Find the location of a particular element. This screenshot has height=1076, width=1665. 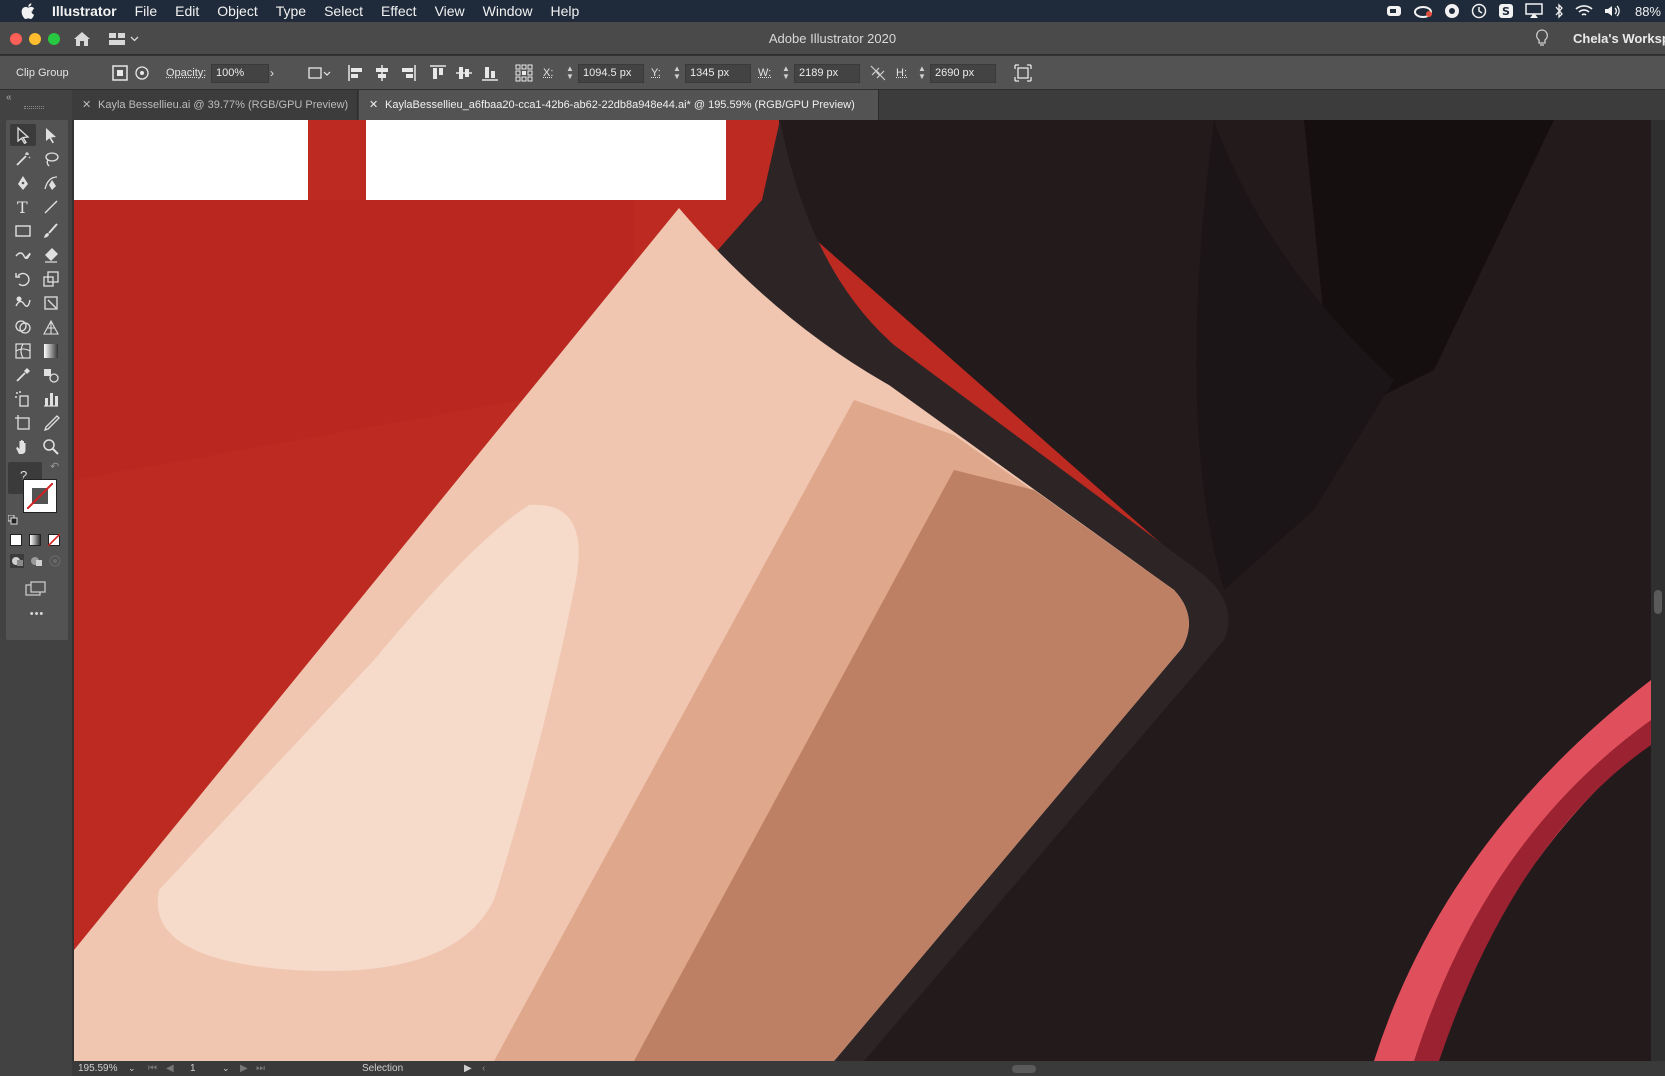

h-field: 2690 px is located at coordinates (963, 73).